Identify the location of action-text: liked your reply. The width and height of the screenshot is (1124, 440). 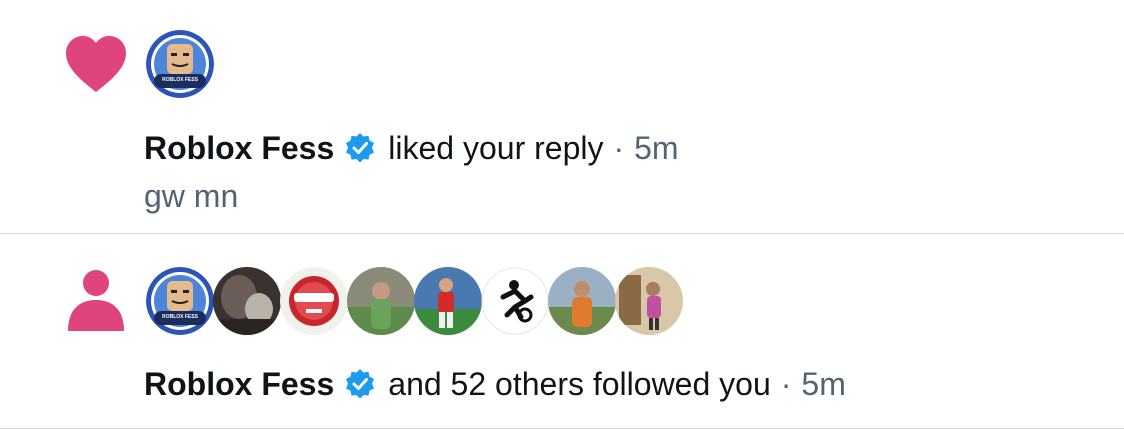
(496, 148).